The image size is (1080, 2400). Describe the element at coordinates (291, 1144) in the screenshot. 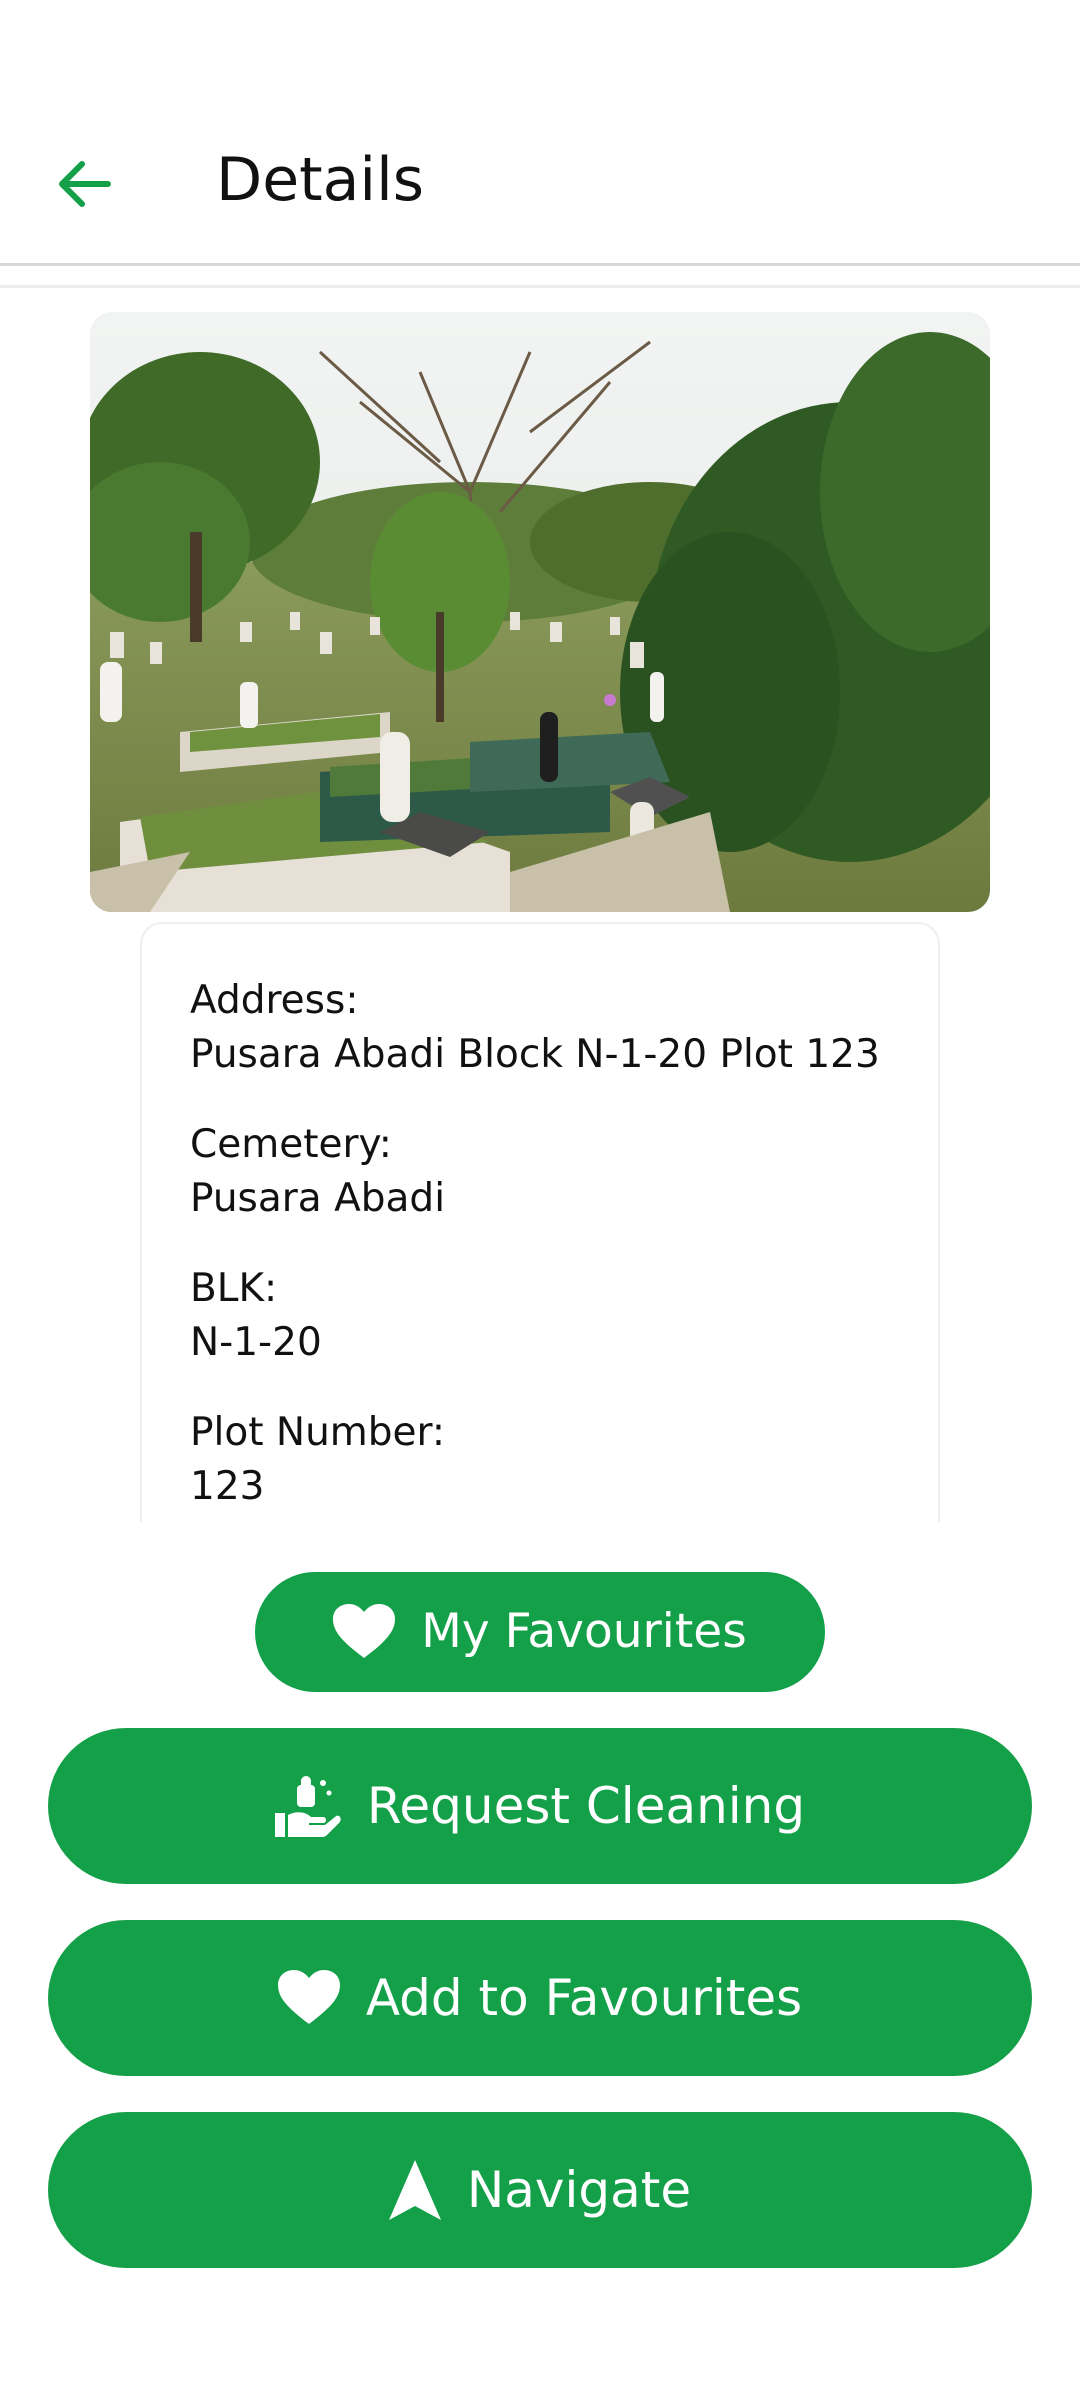

I see `cemetery-label: Cemetery:` at that location.